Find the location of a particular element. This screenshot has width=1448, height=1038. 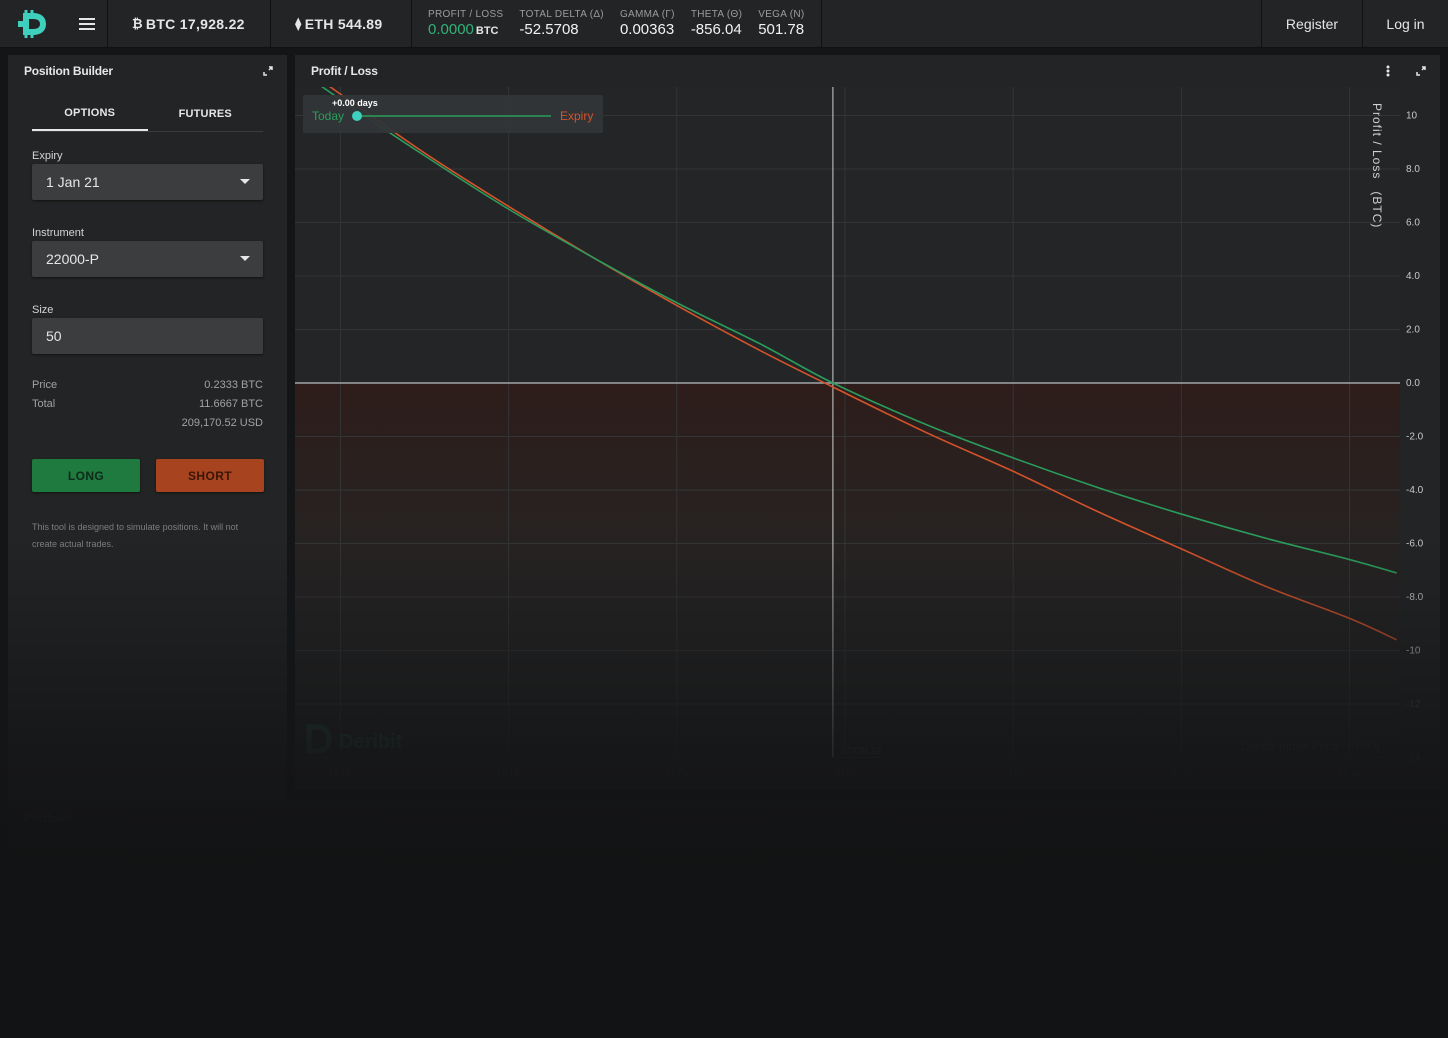

total-row: Total 11.6667 BTC is located at coordinates (147, 404).